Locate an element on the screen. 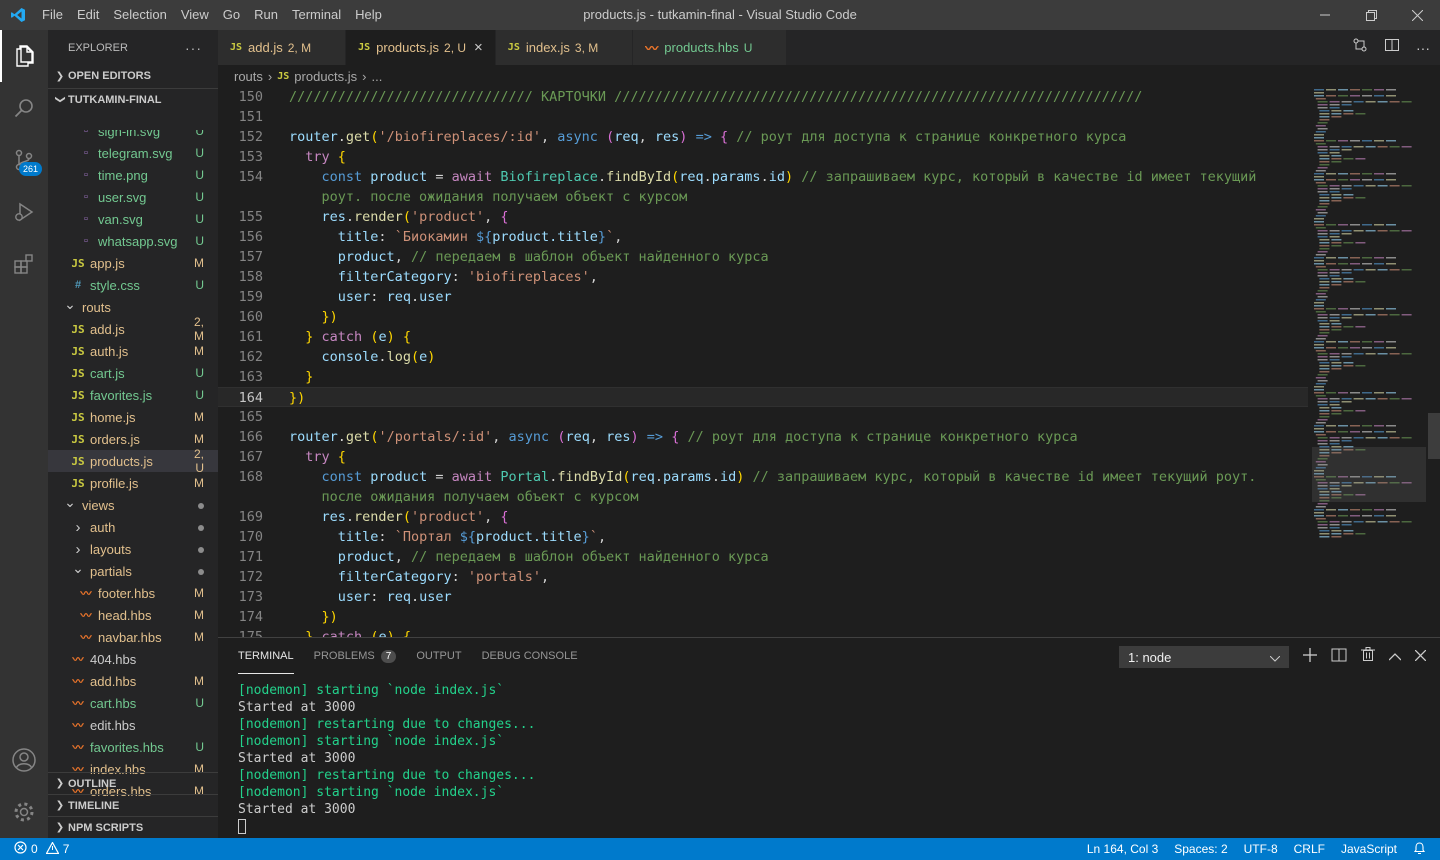 This screenshot has width=1440, height=860. tree-item: ▫ telegram.svg U is located at coordinates (133, 153).